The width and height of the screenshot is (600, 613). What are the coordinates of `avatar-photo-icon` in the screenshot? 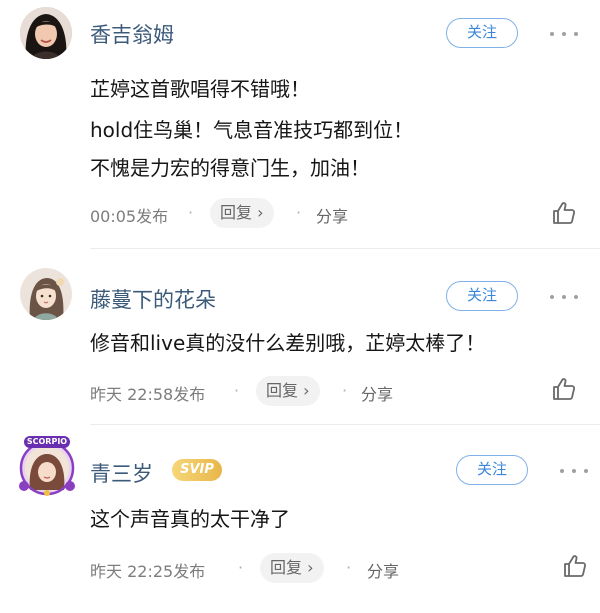 It's located at (46, 33).